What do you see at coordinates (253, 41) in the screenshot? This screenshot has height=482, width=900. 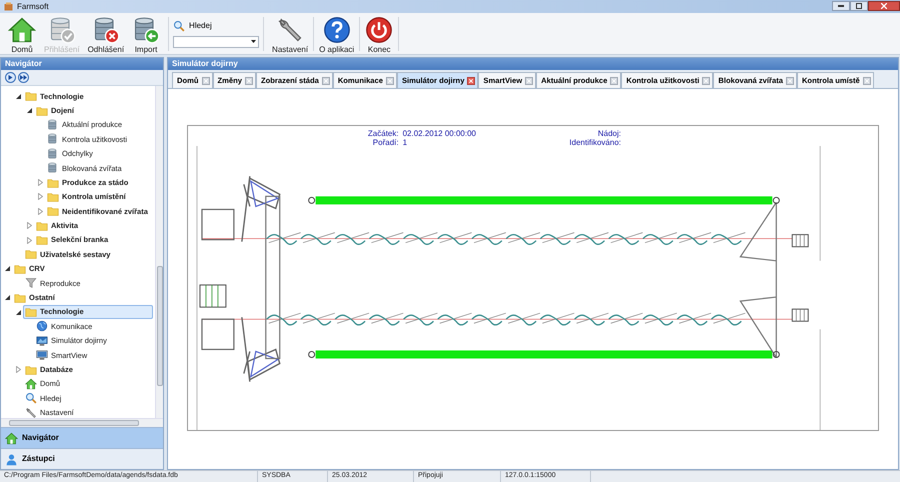 I see `dropdown-arrow-icon` at bounding box center [253, 41].